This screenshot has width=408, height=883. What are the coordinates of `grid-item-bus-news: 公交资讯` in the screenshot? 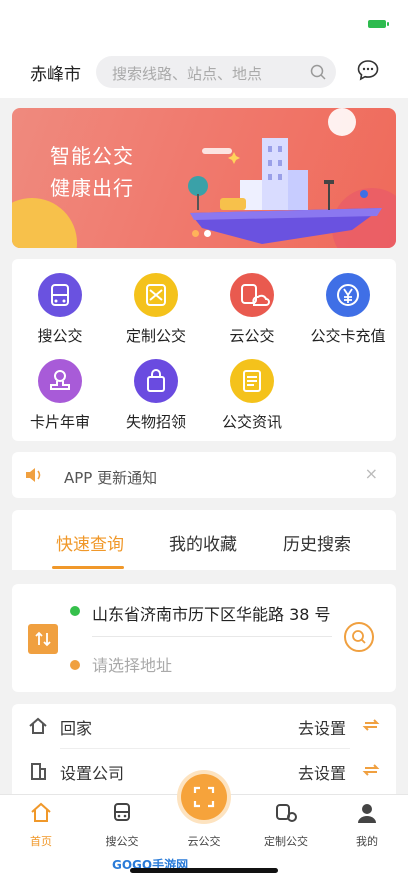 It's located at (252, 395).